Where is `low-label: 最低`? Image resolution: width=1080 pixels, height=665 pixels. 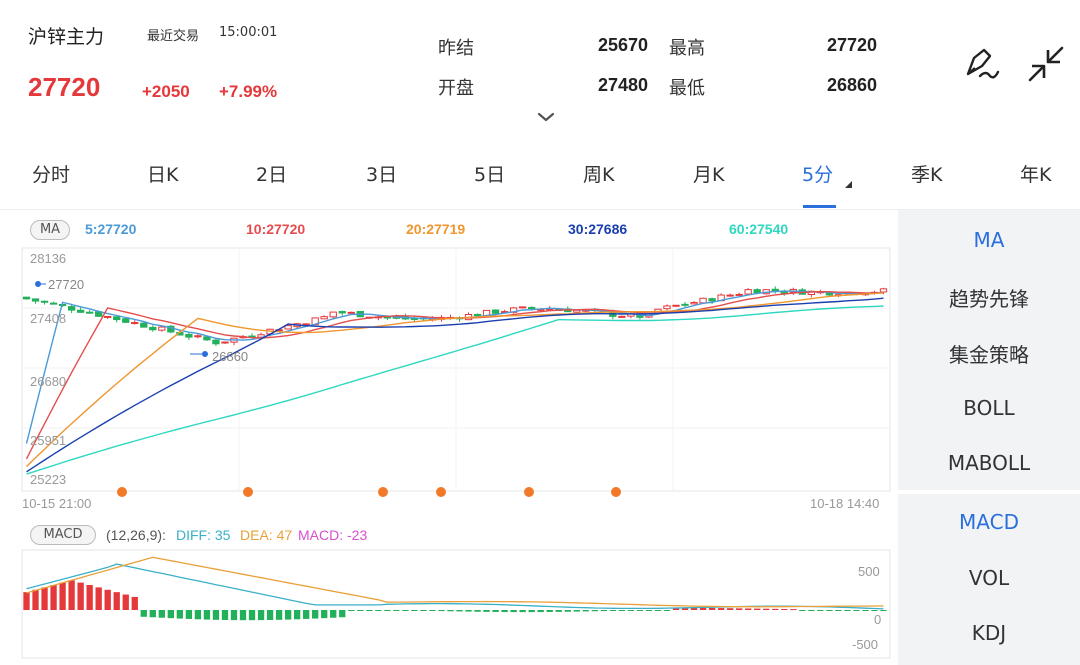 low-label: 最低 is located at coordinates (687, 88).